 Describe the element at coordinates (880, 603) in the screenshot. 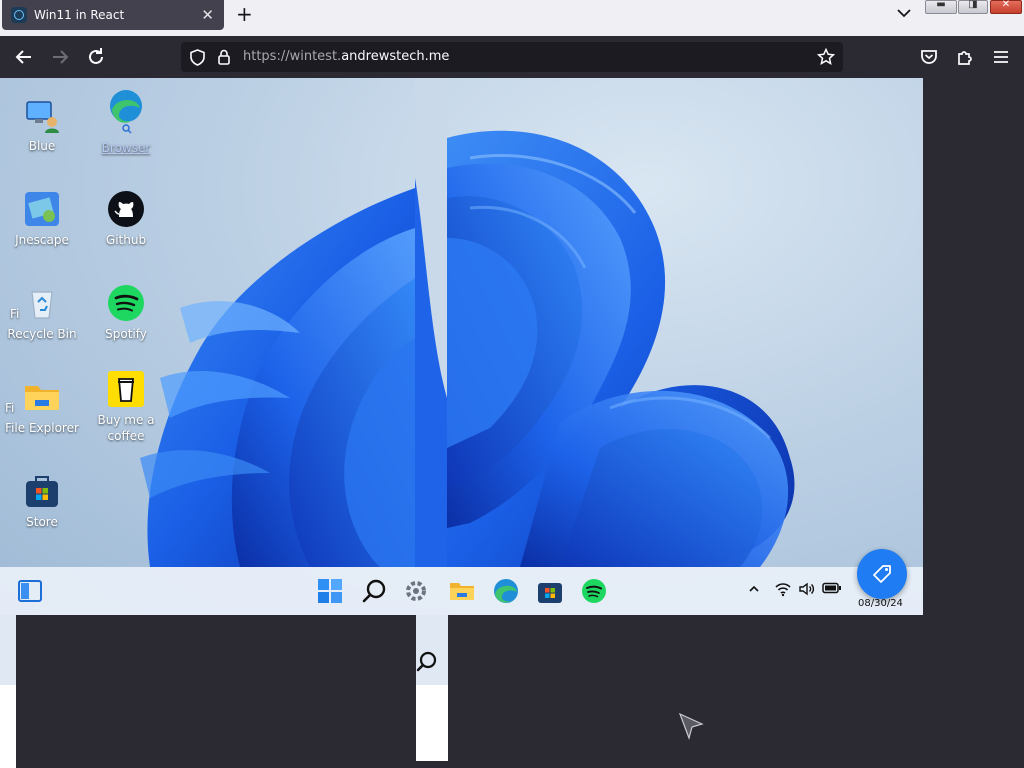

I see `taskbar-clock: 08/30/24` at that location.